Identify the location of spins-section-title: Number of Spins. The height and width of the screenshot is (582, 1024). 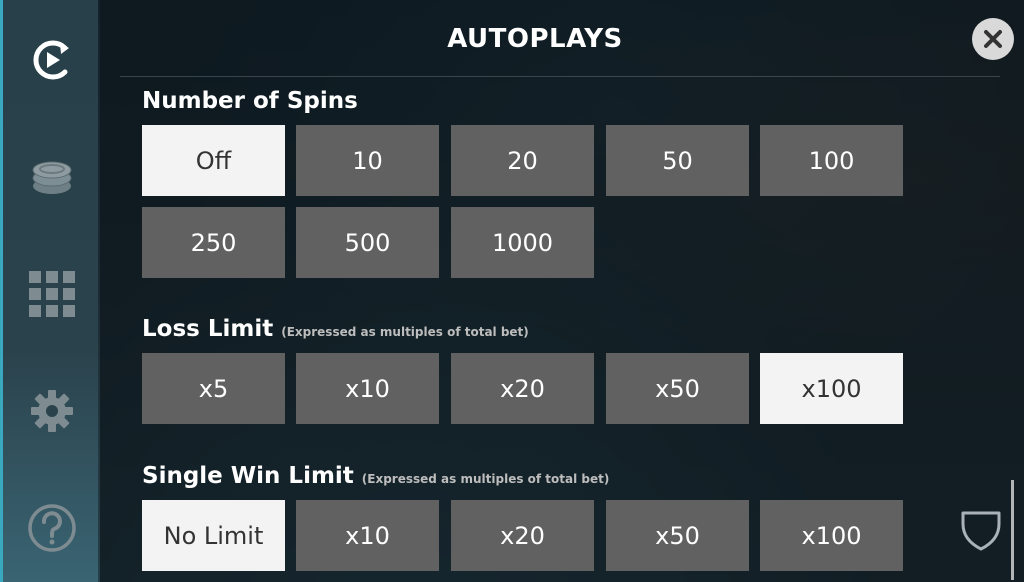
(250, 101).